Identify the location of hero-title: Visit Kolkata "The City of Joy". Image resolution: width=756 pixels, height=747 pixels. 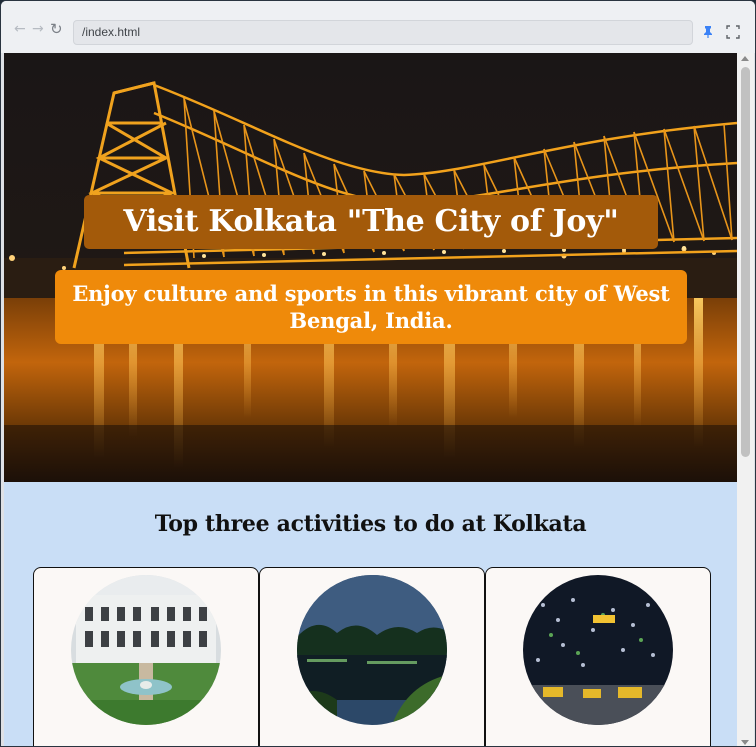
(371, 222).